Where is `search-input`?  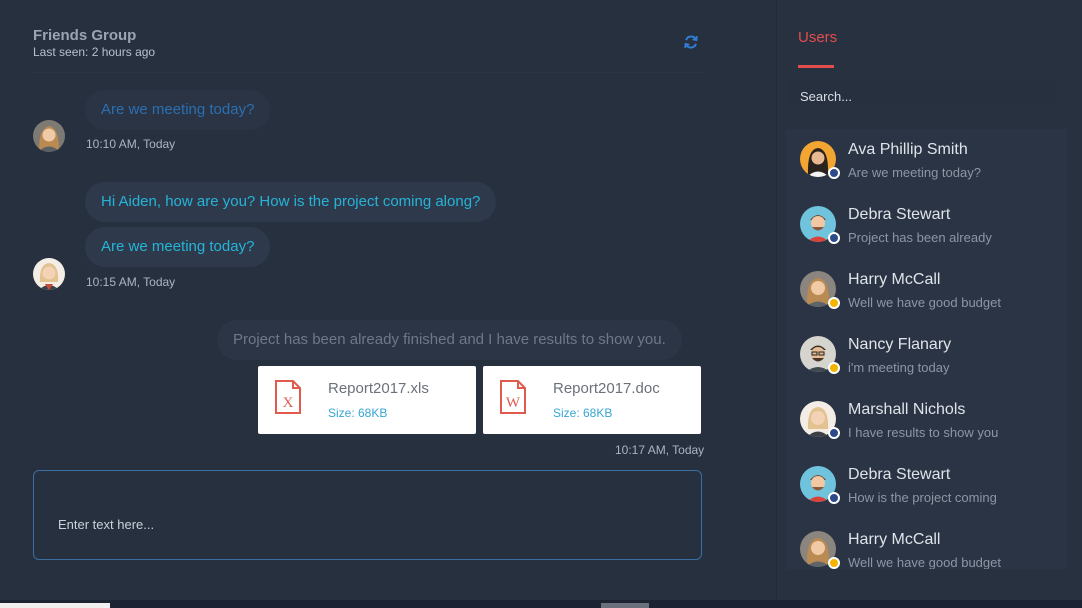 search-input is located at coordinates (927, 96).